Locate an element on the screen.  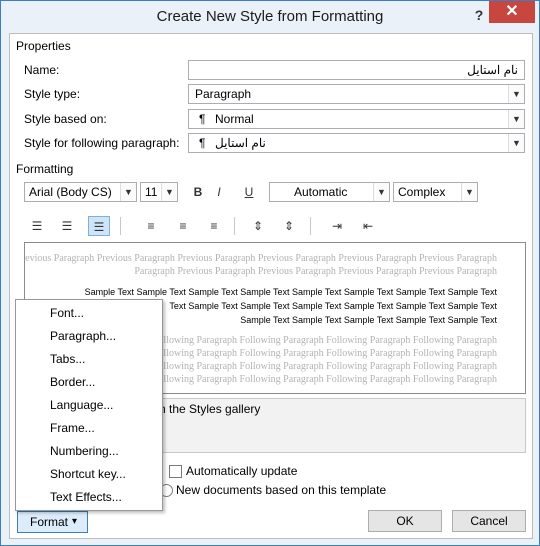
name-input: نام استایل is located at coordinates (356, 70).